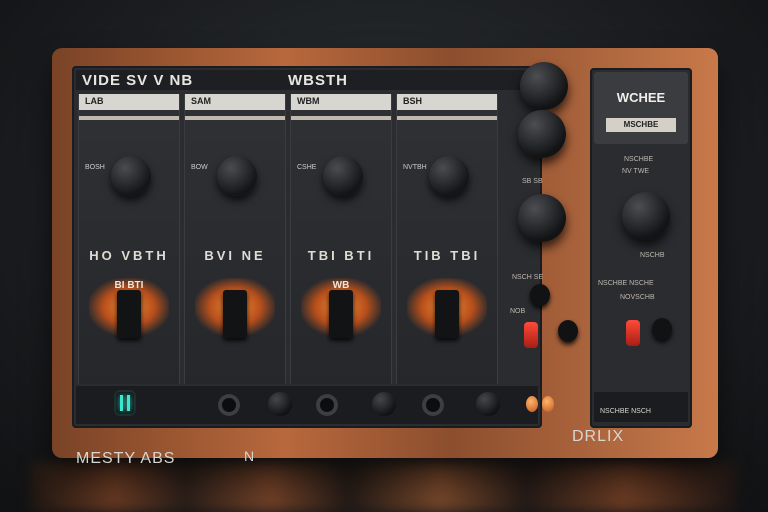 The width and height of the screenshot is (768, 512). Describe the element at coordinates (528, 277) in the screenshot. I see `column-label: NSCH SE` at that location.